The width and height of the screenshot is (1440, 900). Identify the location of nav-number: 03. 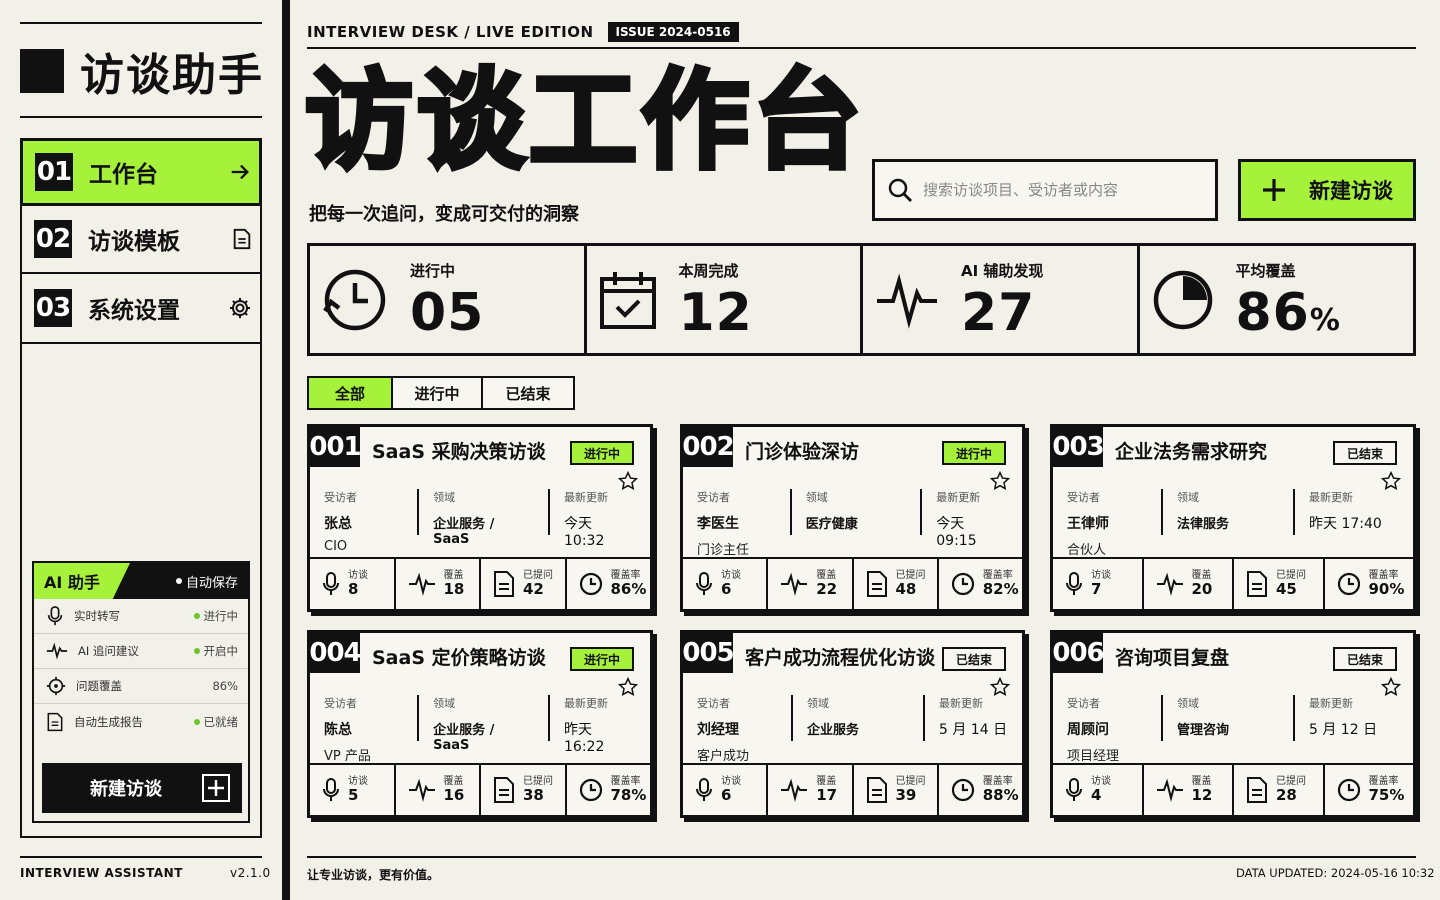
(53, 308).